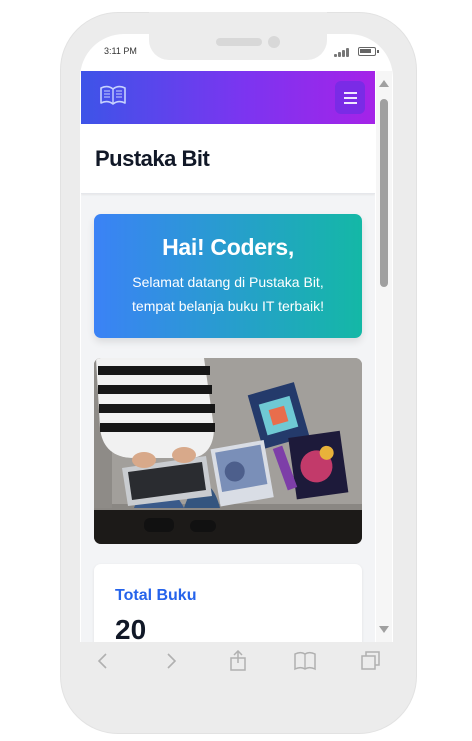  I want to click on total-books-card: Total Buku 20, so click(228, 603).